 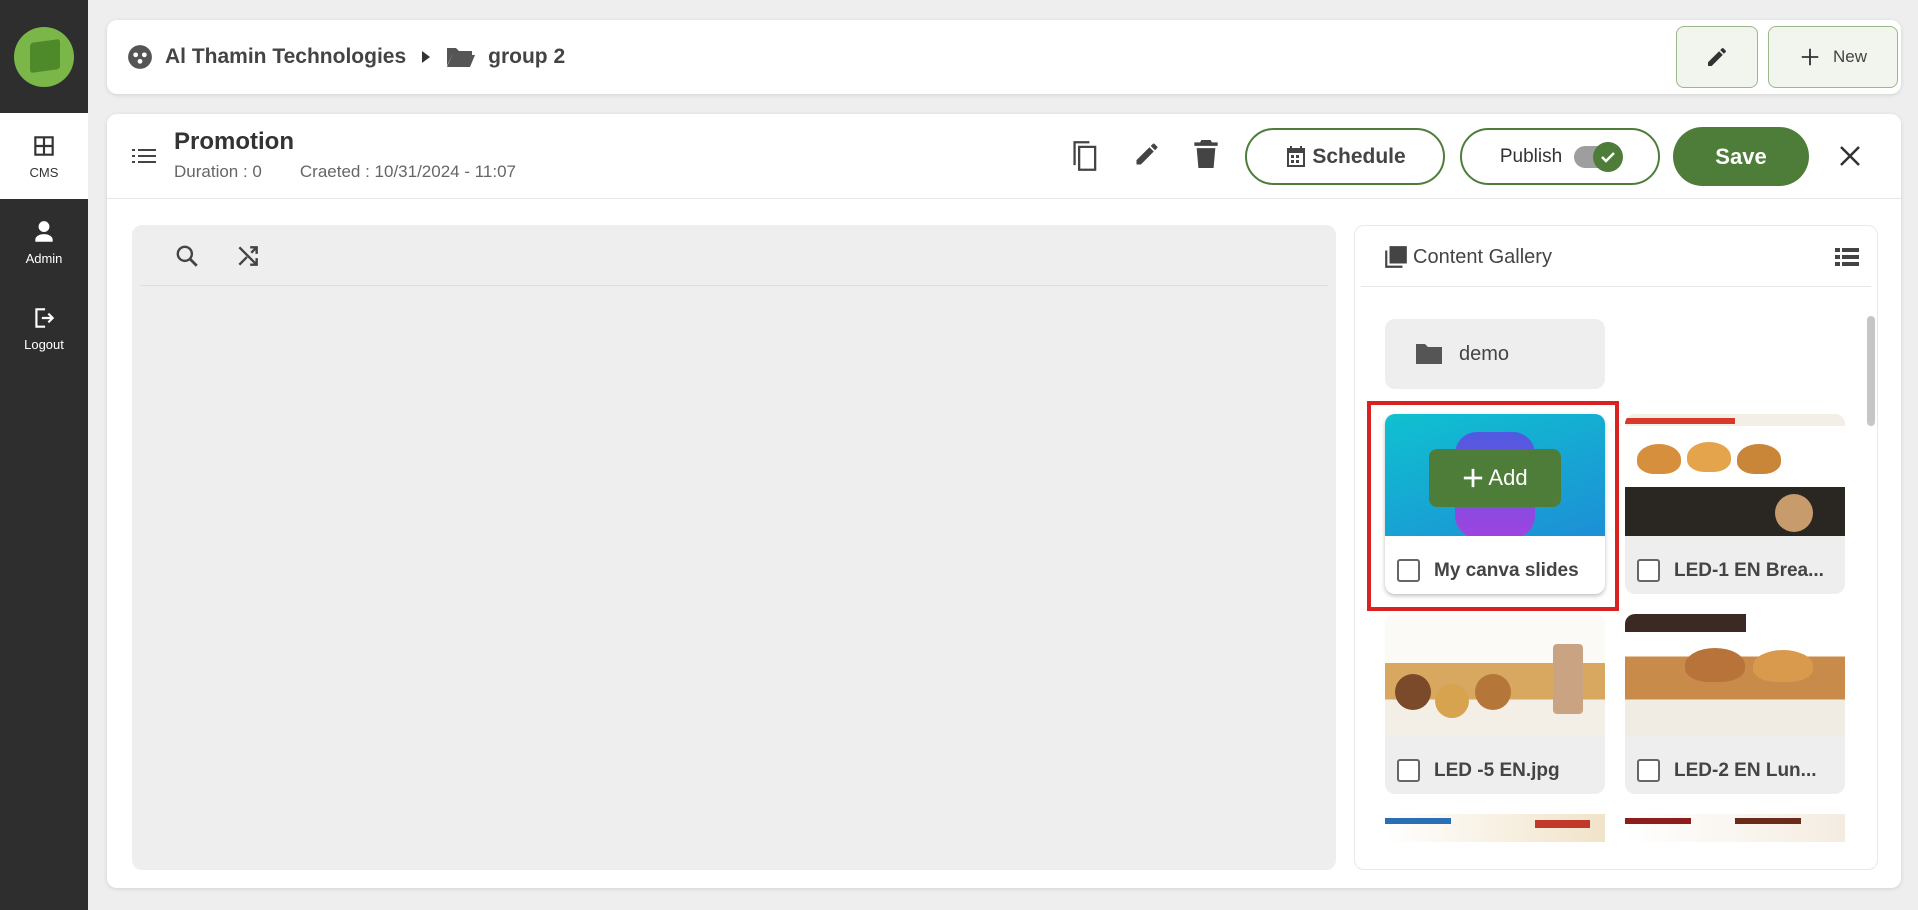 I want to click on publish-toggle: Publish, so click(x=1560, y=156).